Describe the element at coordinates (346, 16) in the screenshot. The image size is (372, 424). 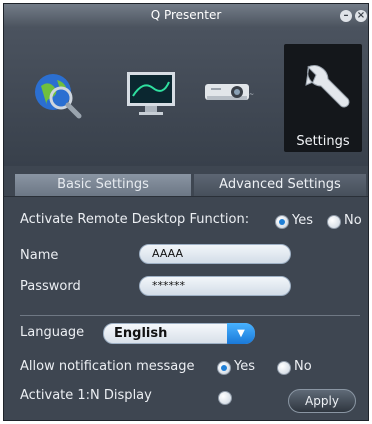
I see `minimize-button: –` at that location.